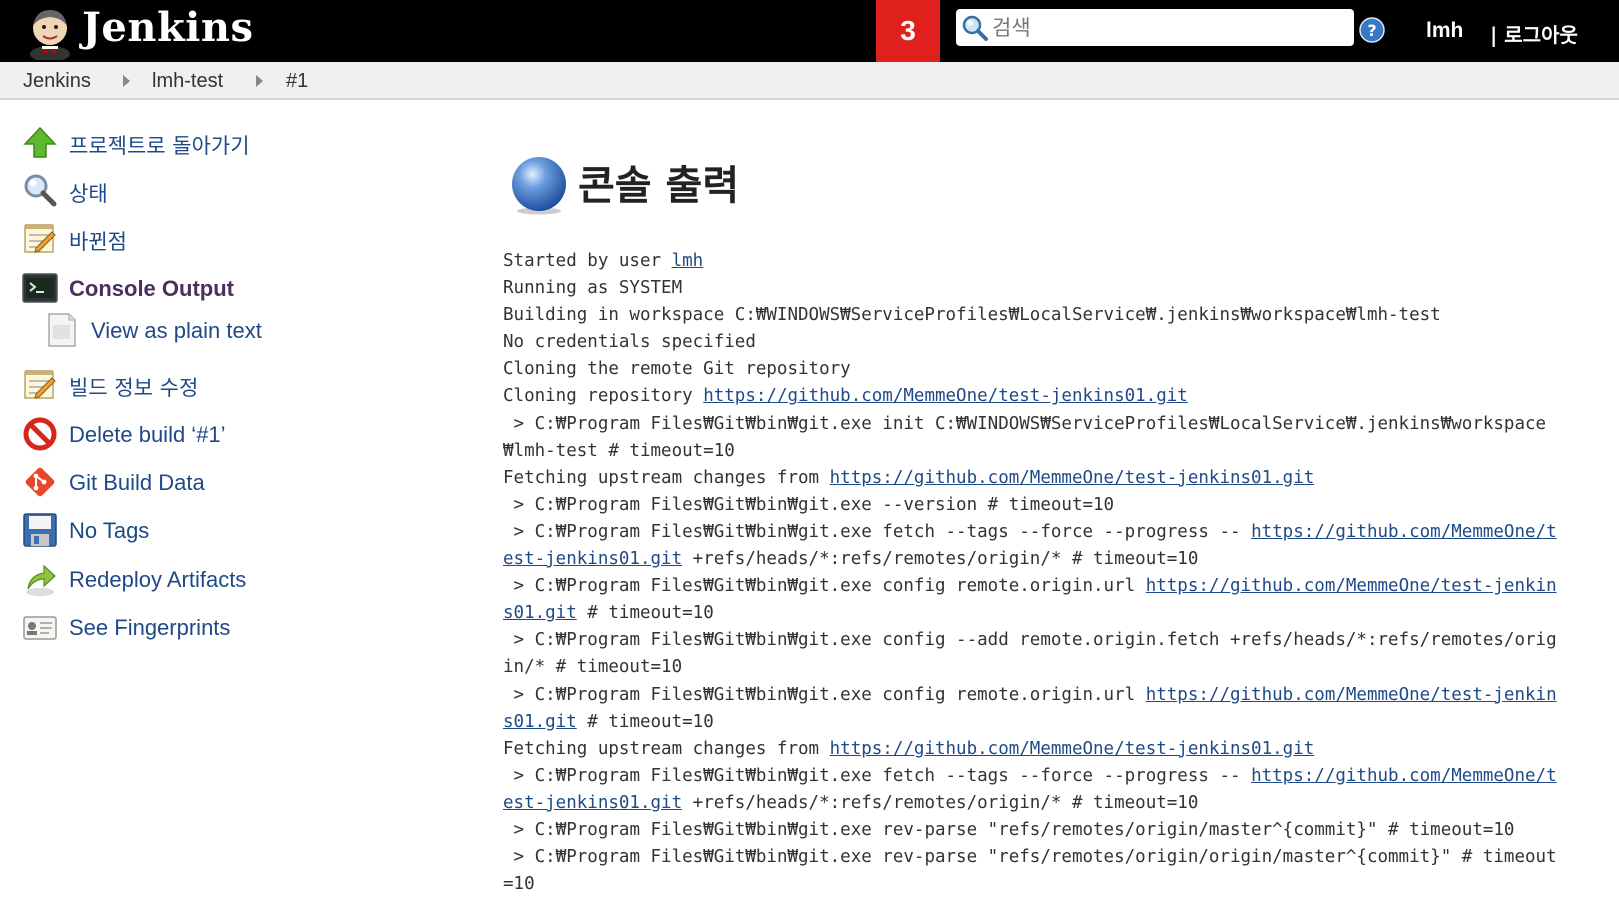 The height and width of the screenshot is (899, 1619). Describe the element at coordinates (40, 482) in the screenshot. I see `git-icon` at that location.